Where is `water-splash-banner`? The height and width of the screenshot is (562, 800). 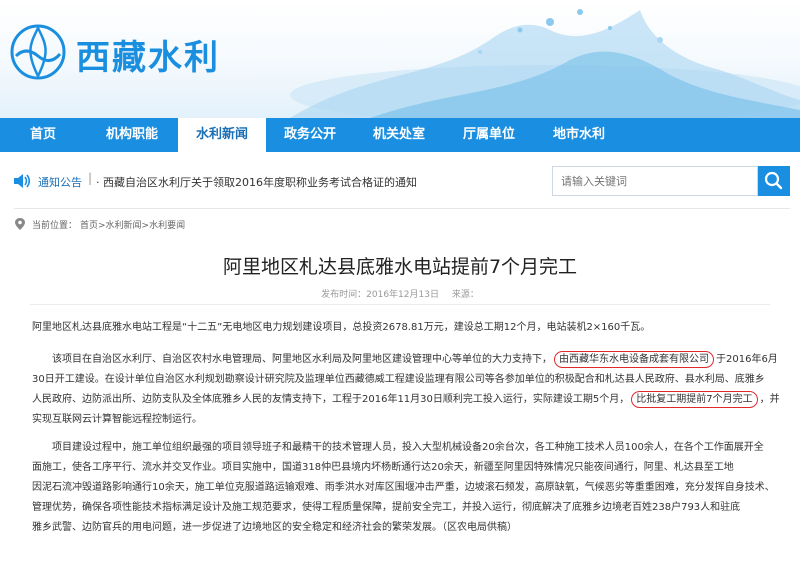 water-splash-banner is located at coordinates (545, 63).